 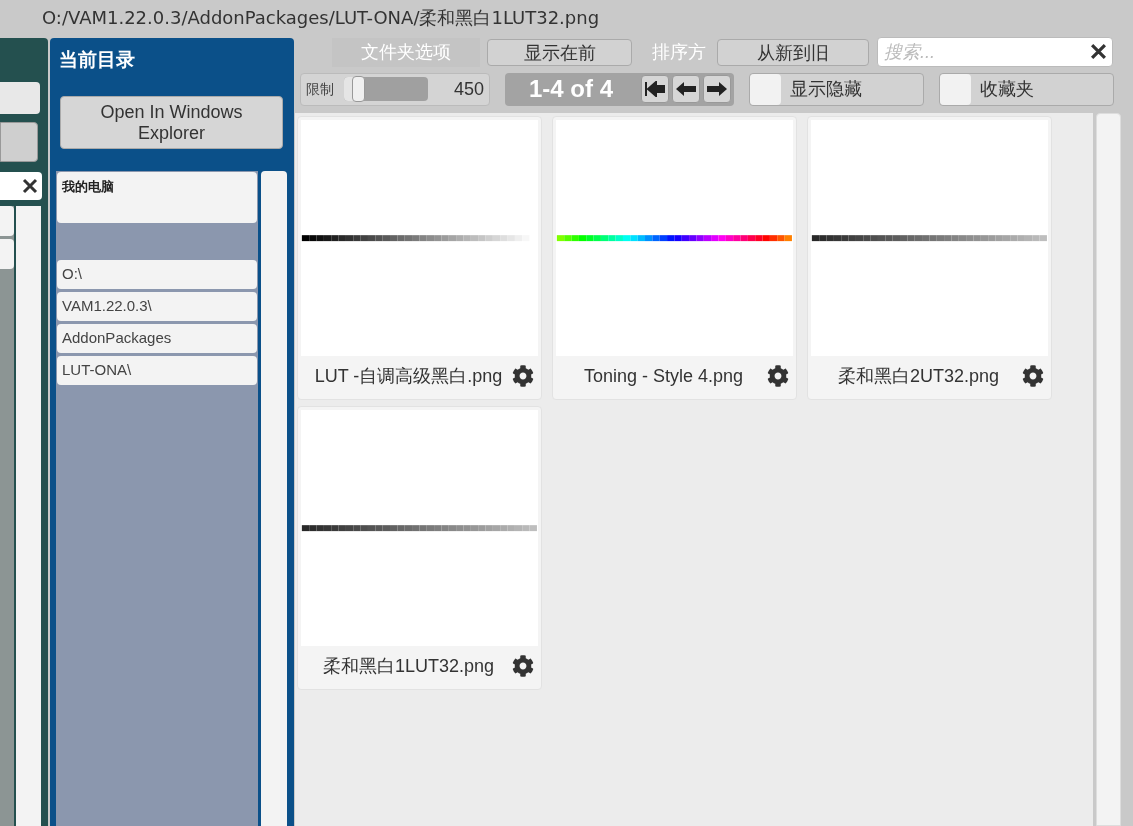 I want to click on folder-options-label: 文件夹选项, so click(x=406, y=52).